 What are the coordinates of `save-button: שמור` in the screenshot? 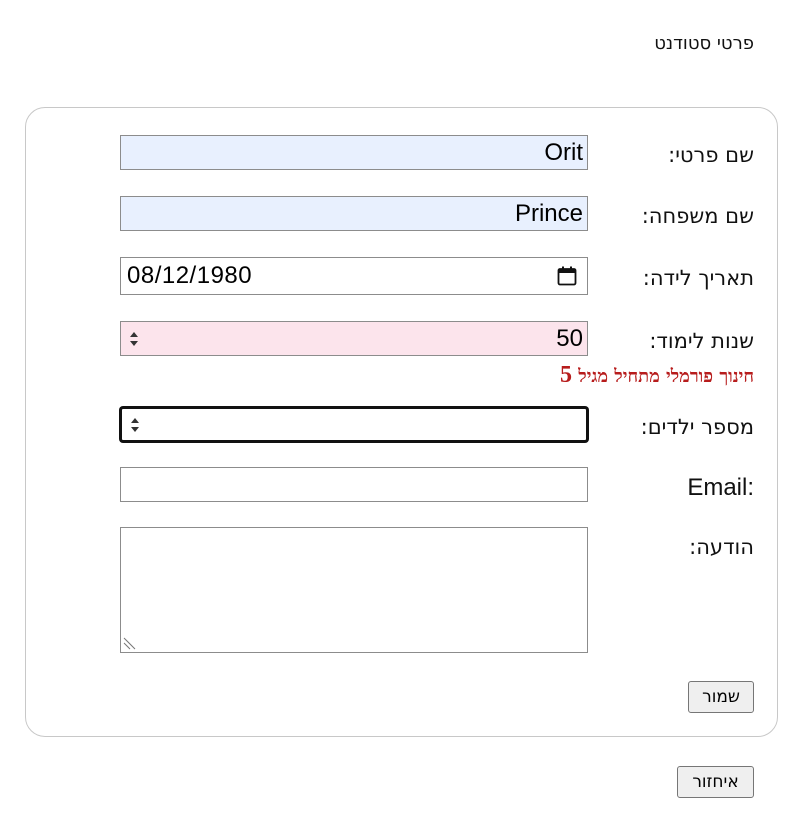 It's located at (721, 697).